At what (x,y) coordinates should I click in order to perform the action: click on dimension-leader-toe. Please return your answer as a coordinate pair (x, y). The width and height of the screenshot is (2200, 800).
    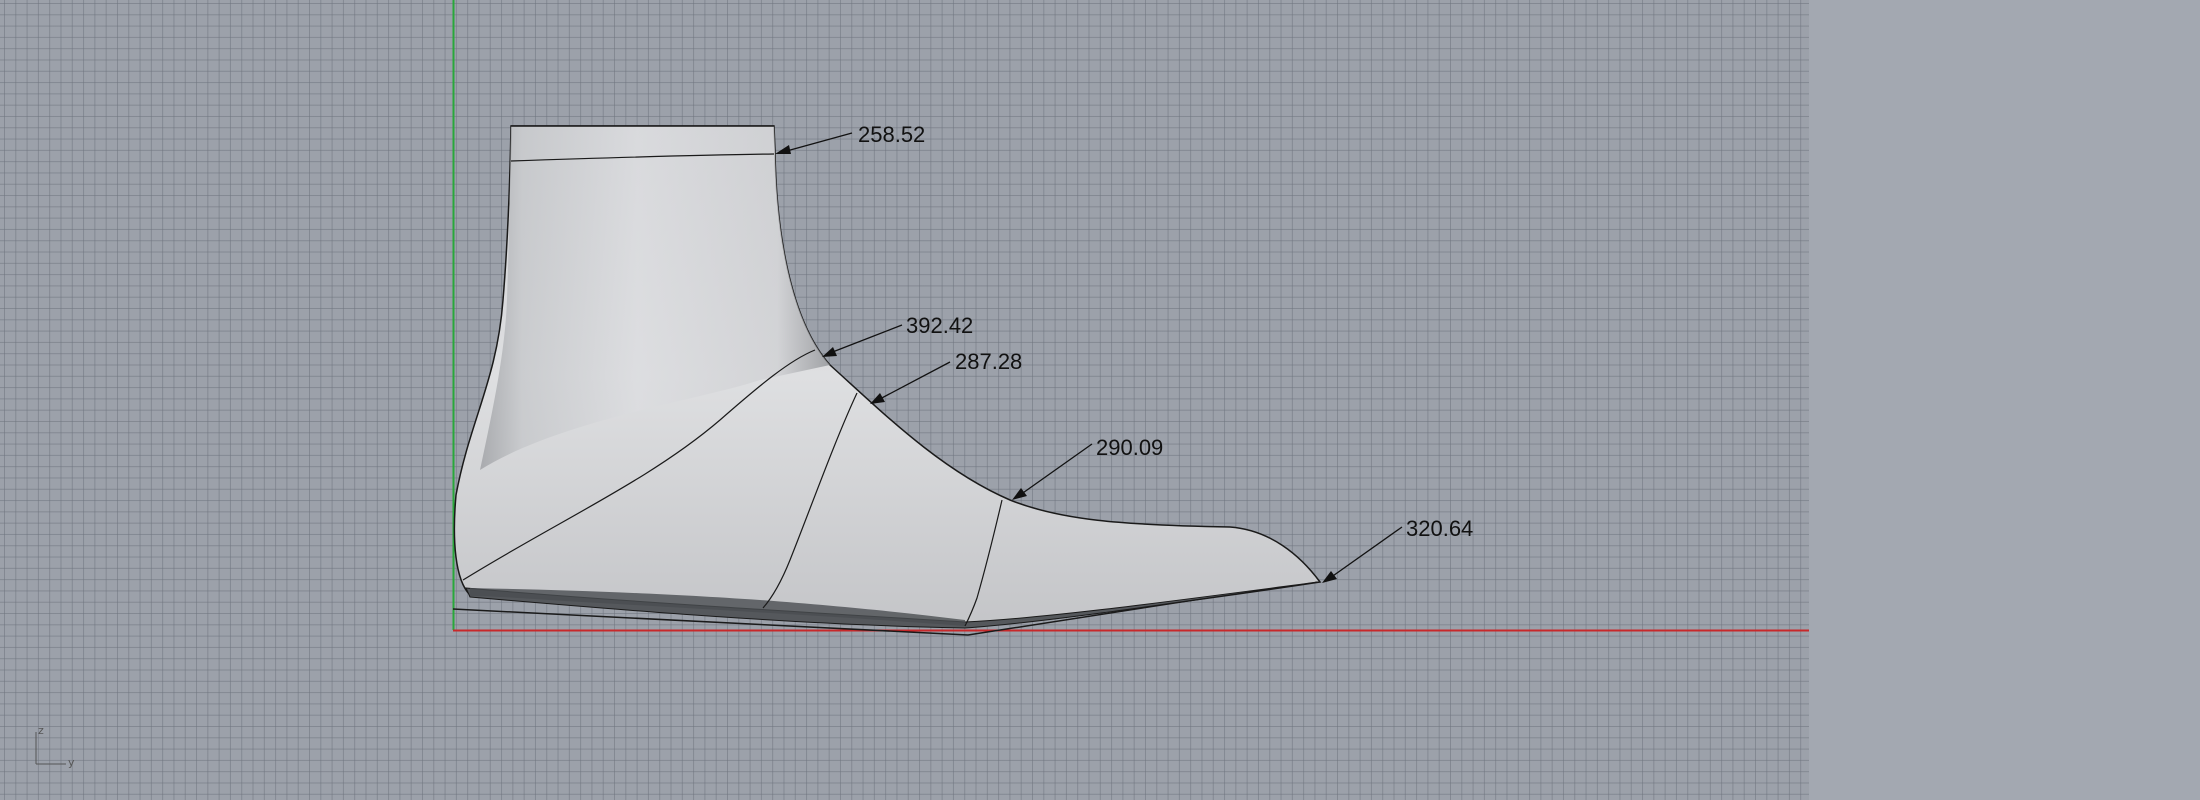
    Looking at the image, I should click on (1362, 554).